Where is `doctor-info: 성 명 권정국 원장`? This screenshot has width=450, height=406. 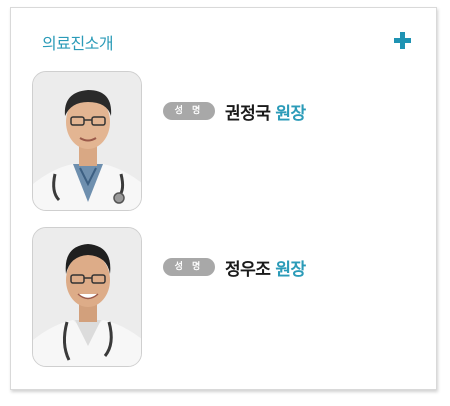
doctor-info: 성 명 권정국 원장 is located at coordinates (234, 111).